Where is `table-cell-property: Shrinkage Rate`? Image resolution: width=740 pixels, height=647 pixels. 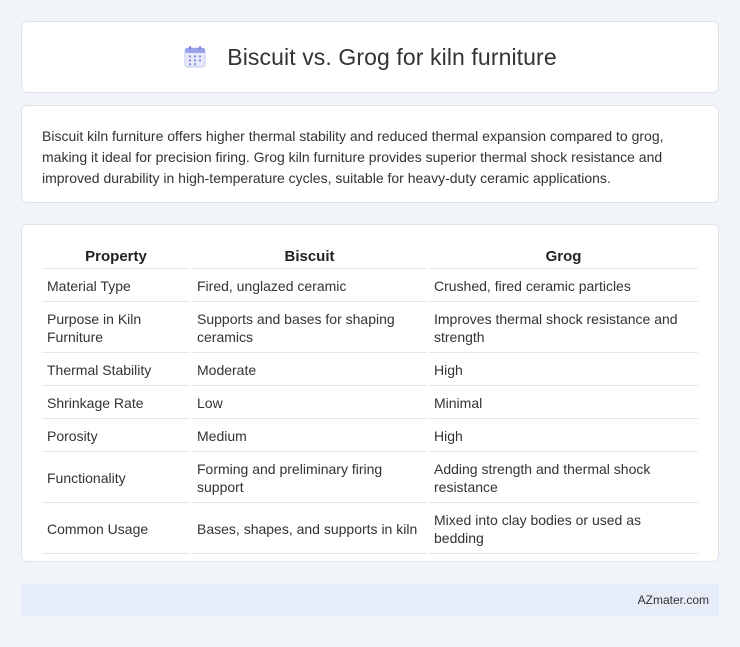 table-cell-property: Shrinkage Rate is located at coordinates (116, 403).